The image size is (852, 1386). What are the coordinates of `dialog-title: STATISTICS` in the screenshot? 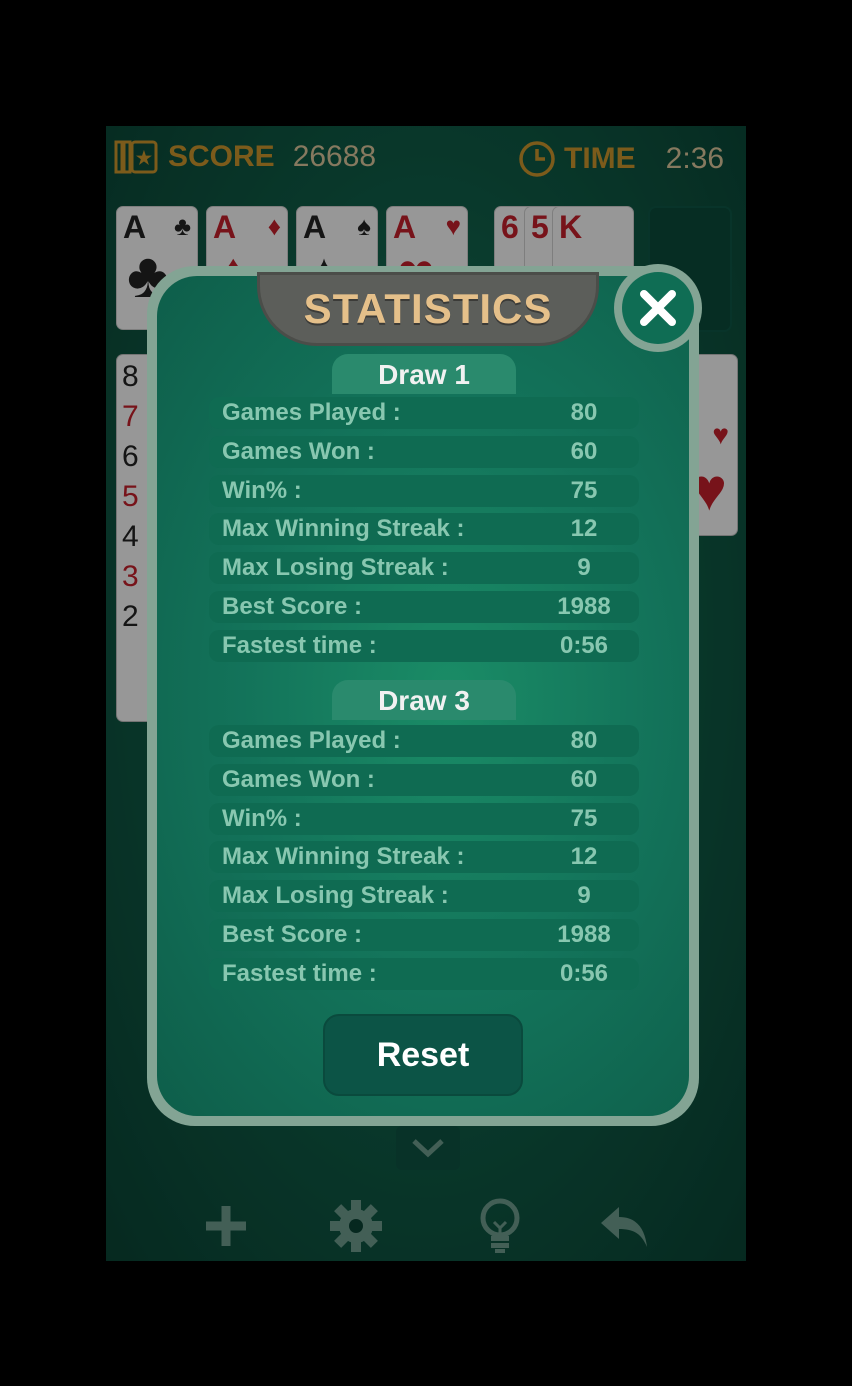 It's located at (428, 308).